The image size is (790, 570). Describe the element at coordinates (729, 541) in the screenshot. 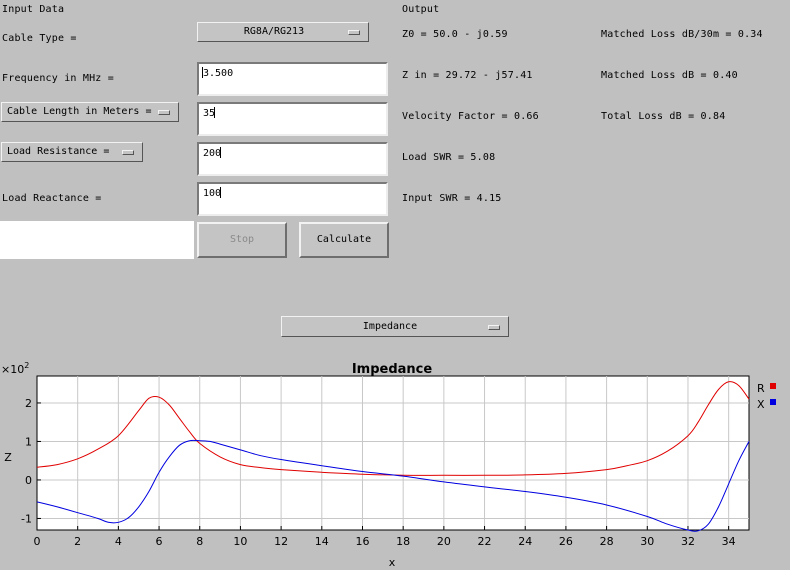

I see `x-tick-label: 34` at that location.